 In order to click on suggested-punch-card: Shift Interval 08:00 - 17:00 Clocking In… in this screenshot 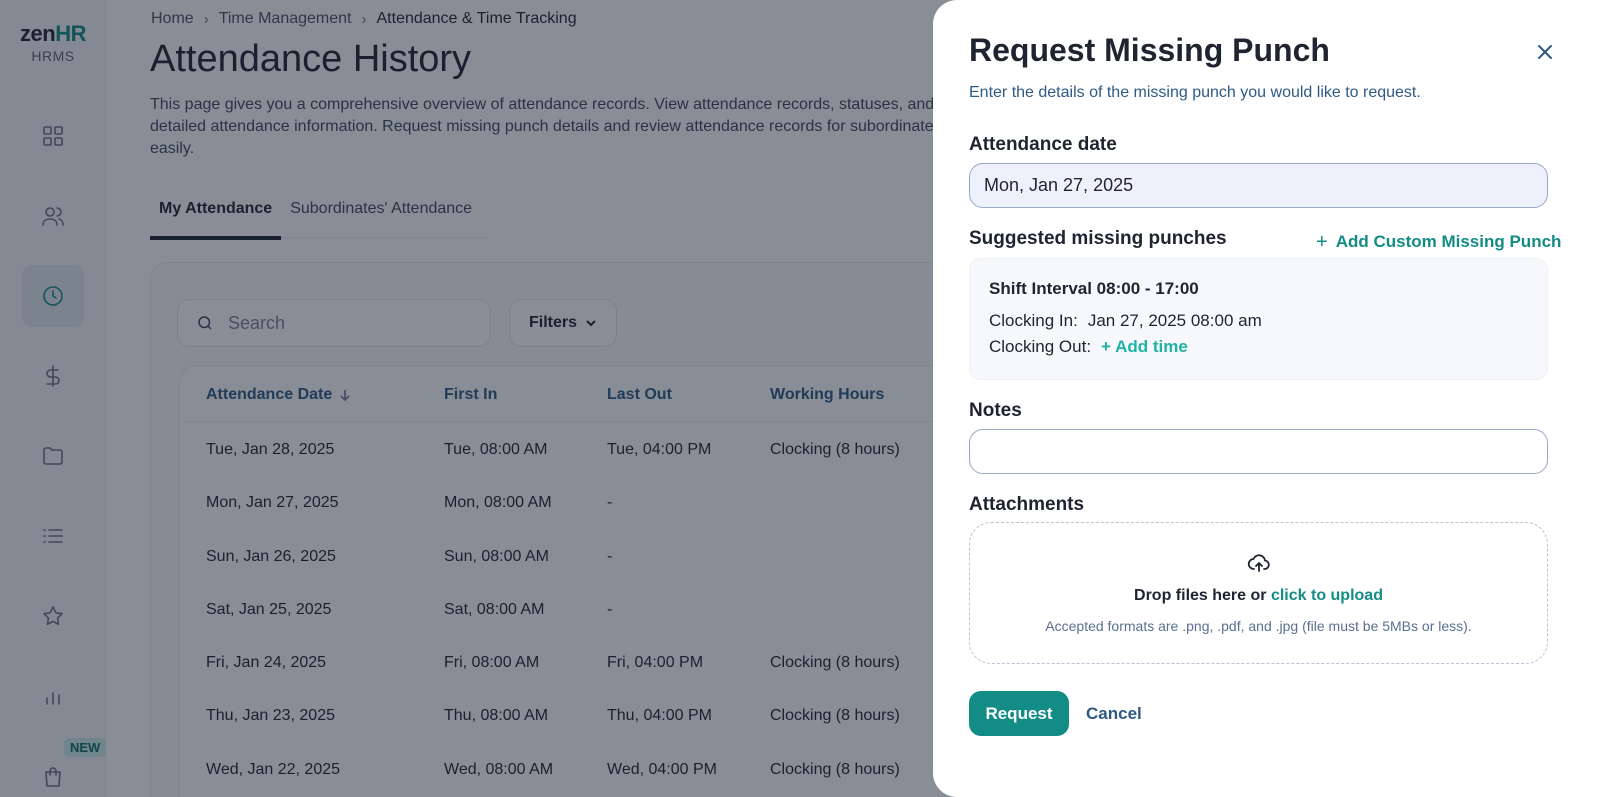, I will do `click(1258, 319)`.